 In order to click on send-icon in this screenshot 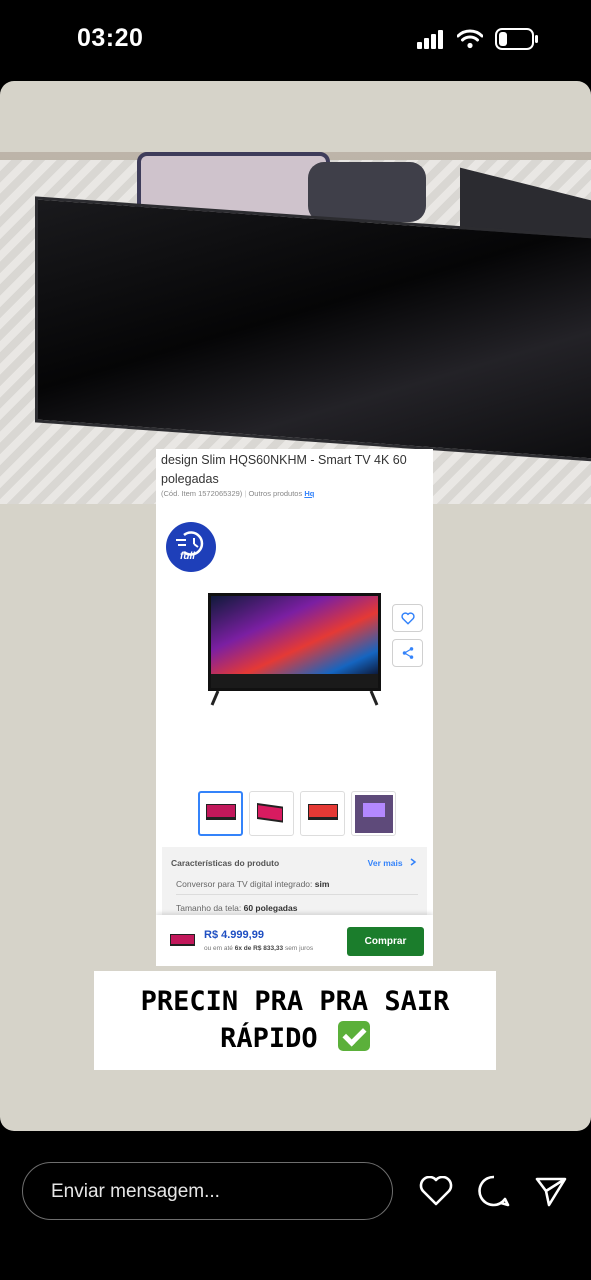, I will do `click(551, 1192)`.